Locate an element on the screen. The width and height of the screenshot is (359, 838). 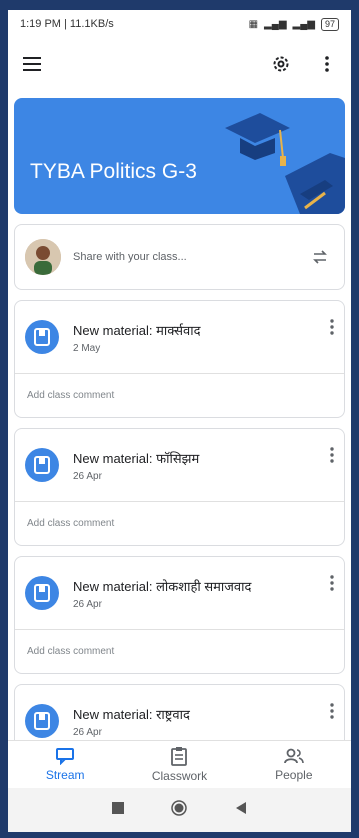
post-card: New material: राष्ट्रवाद 26 Apr is located at coordinates (179, 712).